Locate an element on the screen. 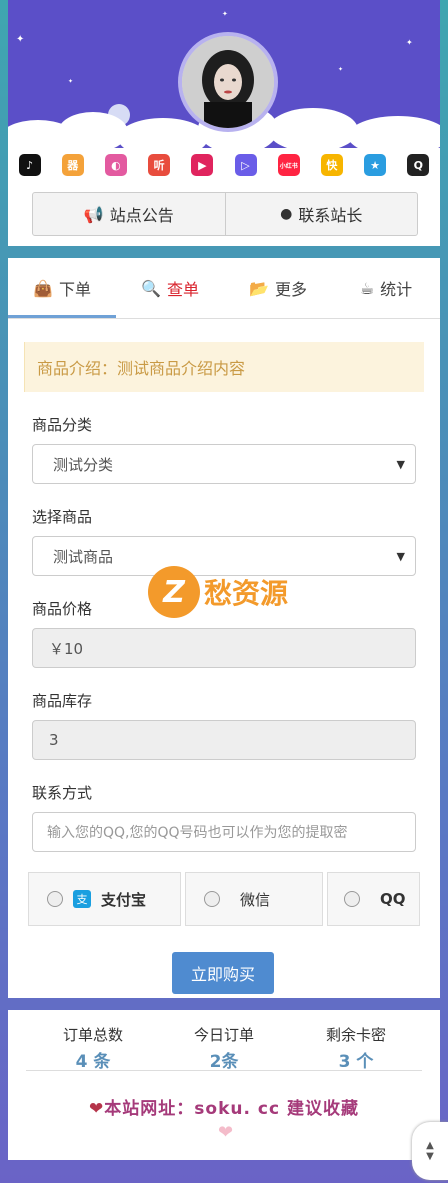 The image size is (448, 1183). pay-label: 微信 is located at coordinates (255, 899).